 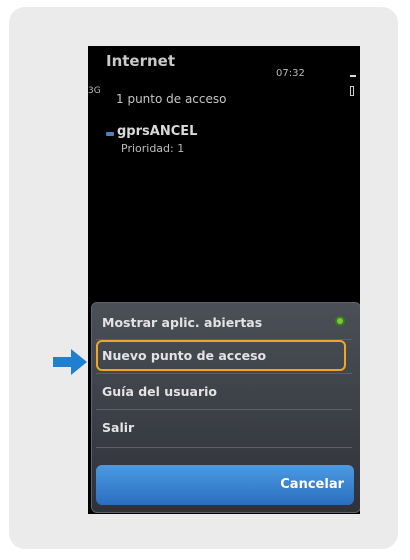 I want to click on access-point-icon, so click(x=110, y=134).